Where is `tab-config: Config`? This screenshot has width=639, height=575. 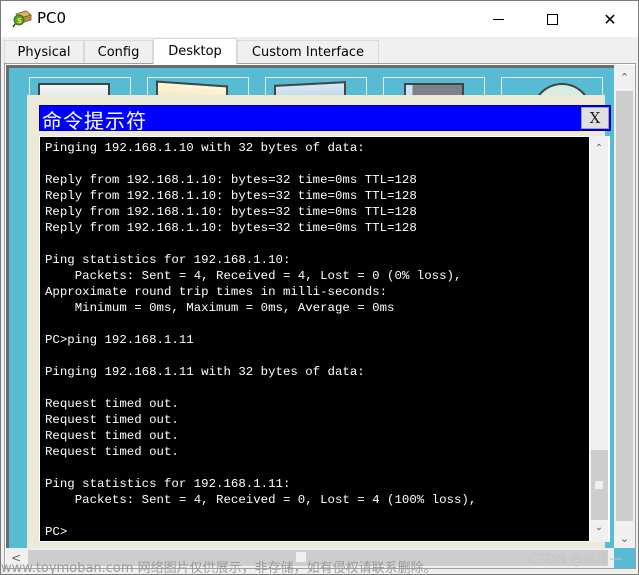 tab-config: Config is located at coordinates (118, 51).